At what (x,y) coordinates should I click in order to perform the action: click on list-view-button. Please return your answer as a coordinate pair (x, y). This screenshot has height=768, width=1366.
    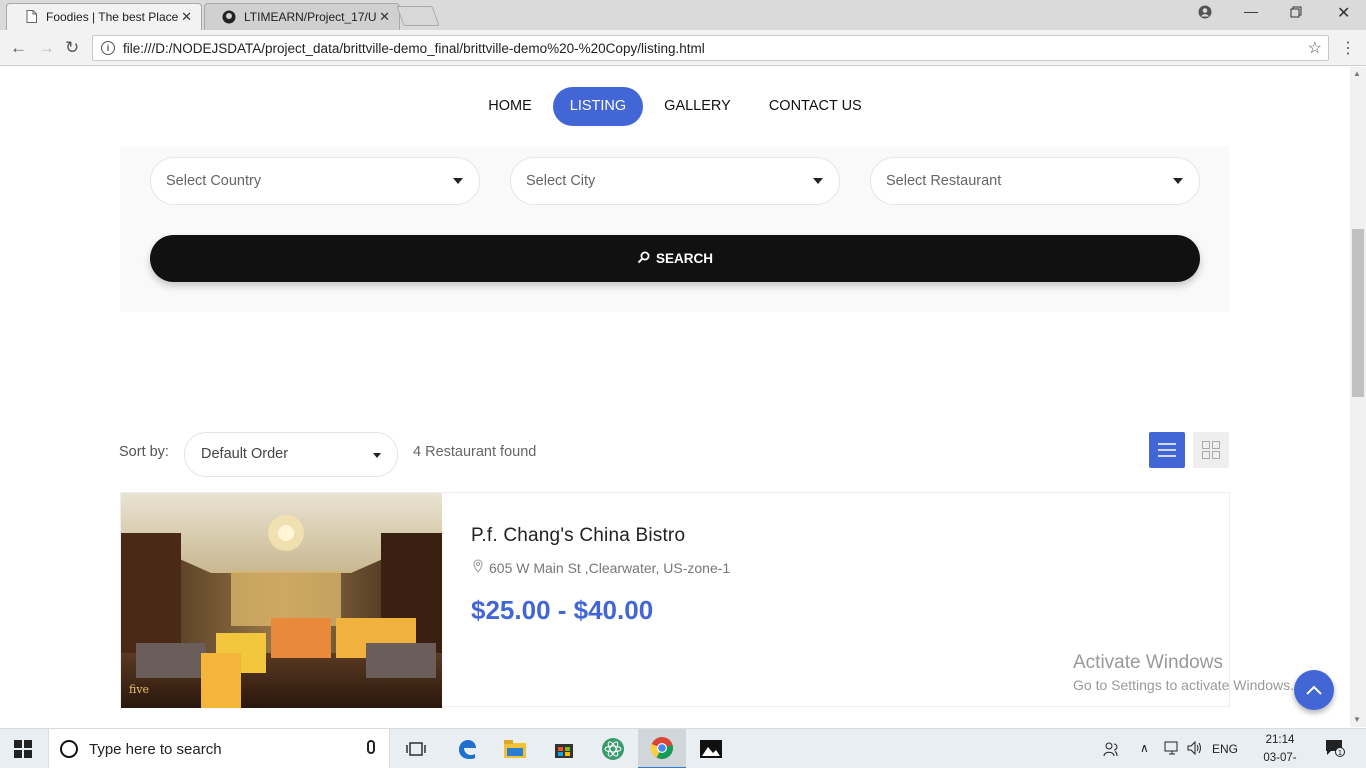
    Looking at the image, I should click on (1167, 450).